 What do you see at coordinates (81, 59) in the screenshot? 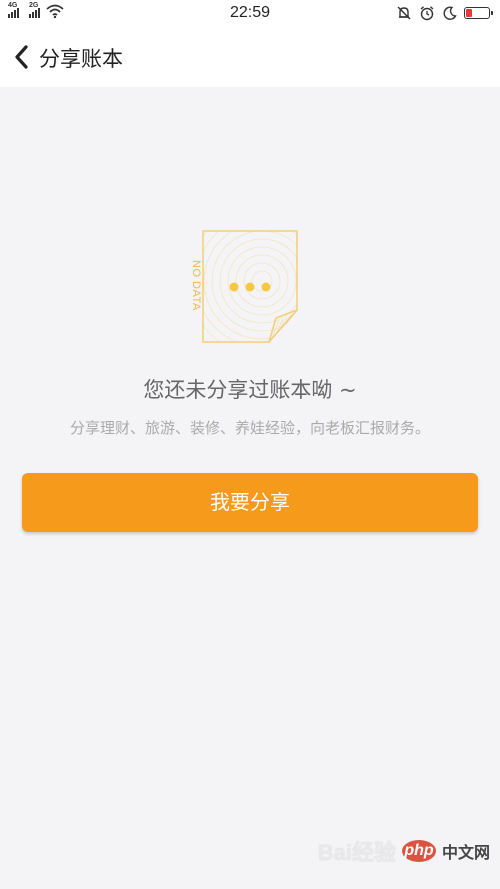
I see `page-title: 分享账本` at bounding box center [81, 59].